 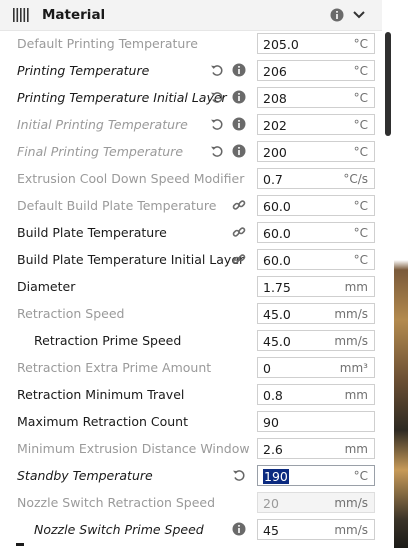 I want to click on setting-value: 1.75, so click(x=277, y=287).